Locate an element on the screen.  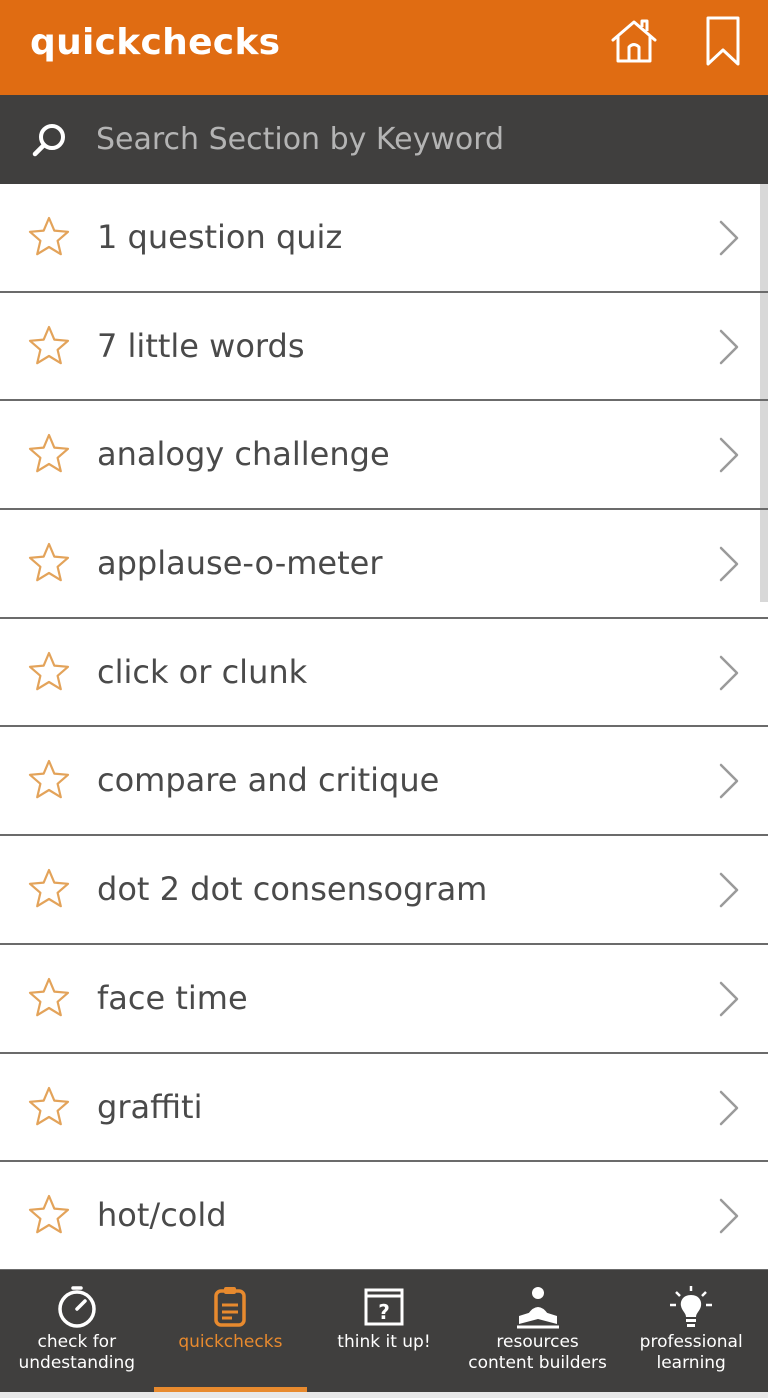
nav-item-resources: resources content builders is located at coordinates (538, 1331).